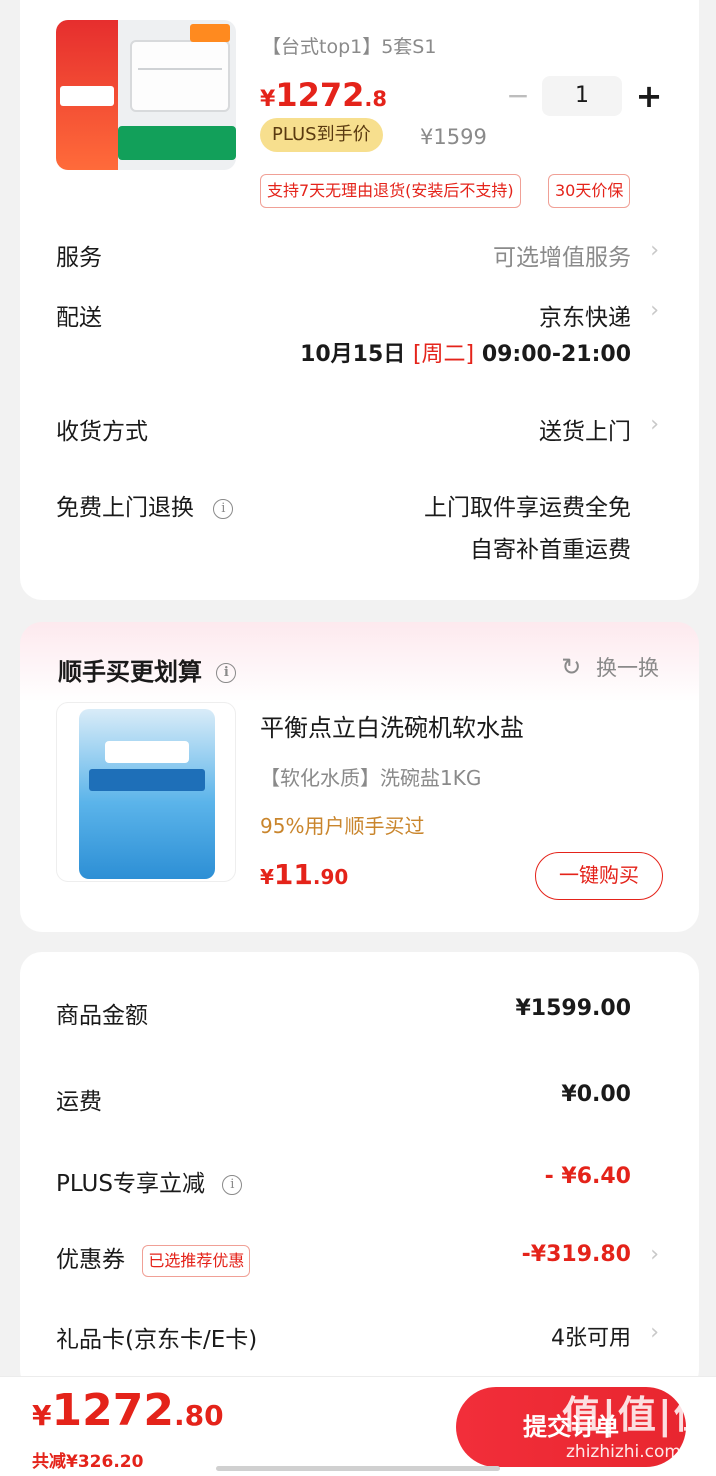 Image resolution: width=716 pixels, height=1476 pixels. What do you see at coordinates (596, 1094) in the screenshot?
I see `shipping-value: ¥0.00` at bounding box center [596, 1094].